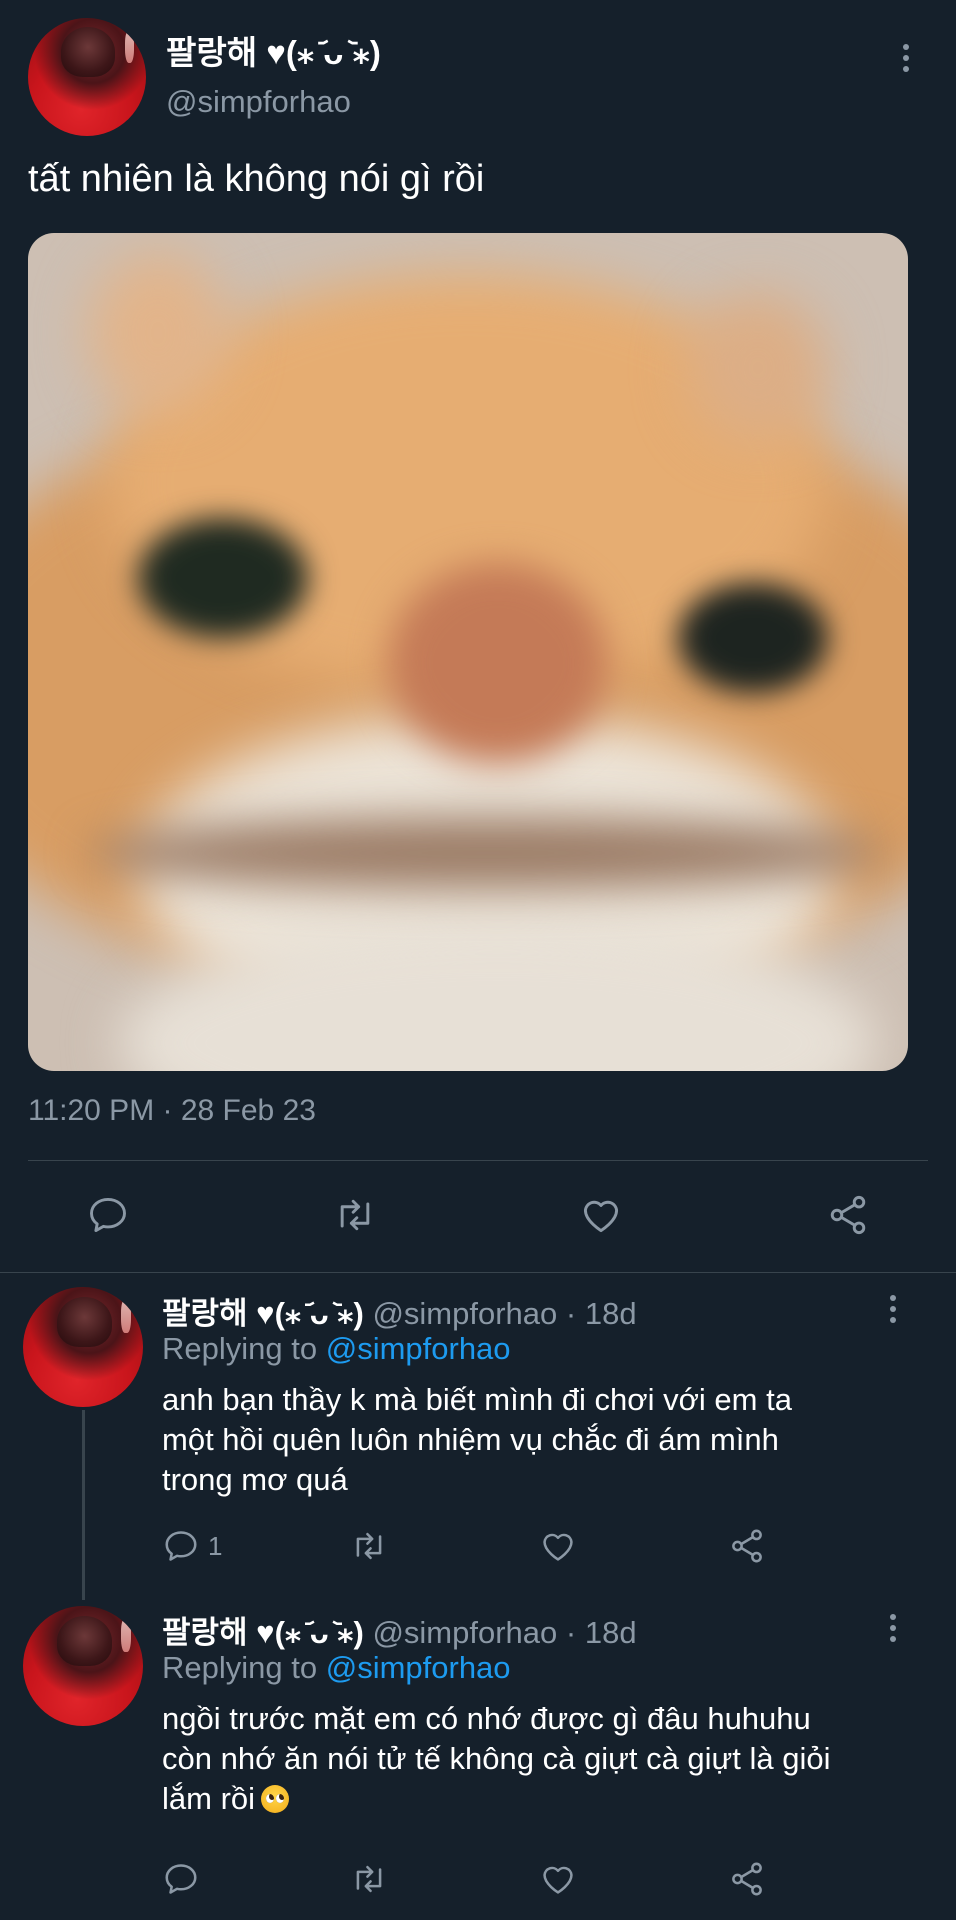 This screenshot has width=956, height=1920. What do you see at coordinates (498, 663) in the screenshot?
I see `photo-nose` at bounding box center [498, 663].